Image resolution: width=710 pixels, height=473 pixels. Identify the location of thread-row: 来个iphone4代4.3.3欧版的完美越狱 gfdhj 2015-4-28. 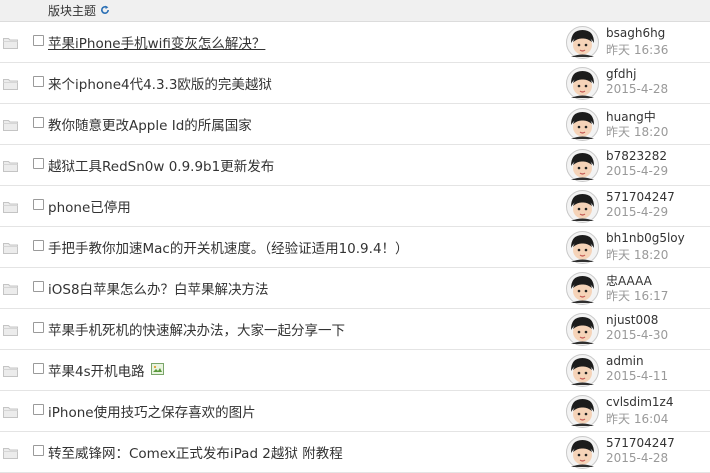
(355, 83).